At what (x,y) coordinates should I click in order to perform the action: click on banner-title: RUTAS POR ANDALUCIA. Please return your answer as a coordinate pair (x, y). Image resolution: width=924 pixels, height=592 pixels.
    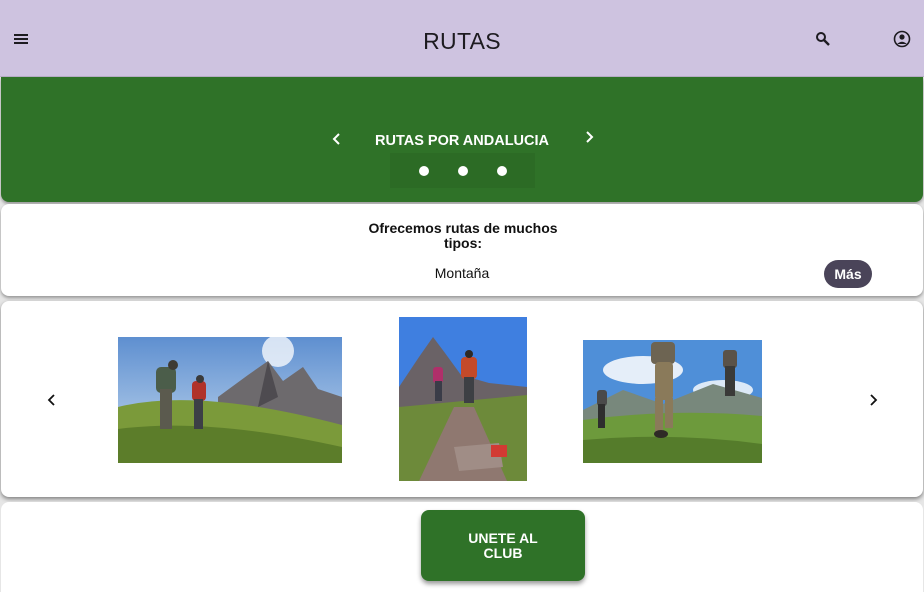
    Looking at the image, I should click on (462, 141).